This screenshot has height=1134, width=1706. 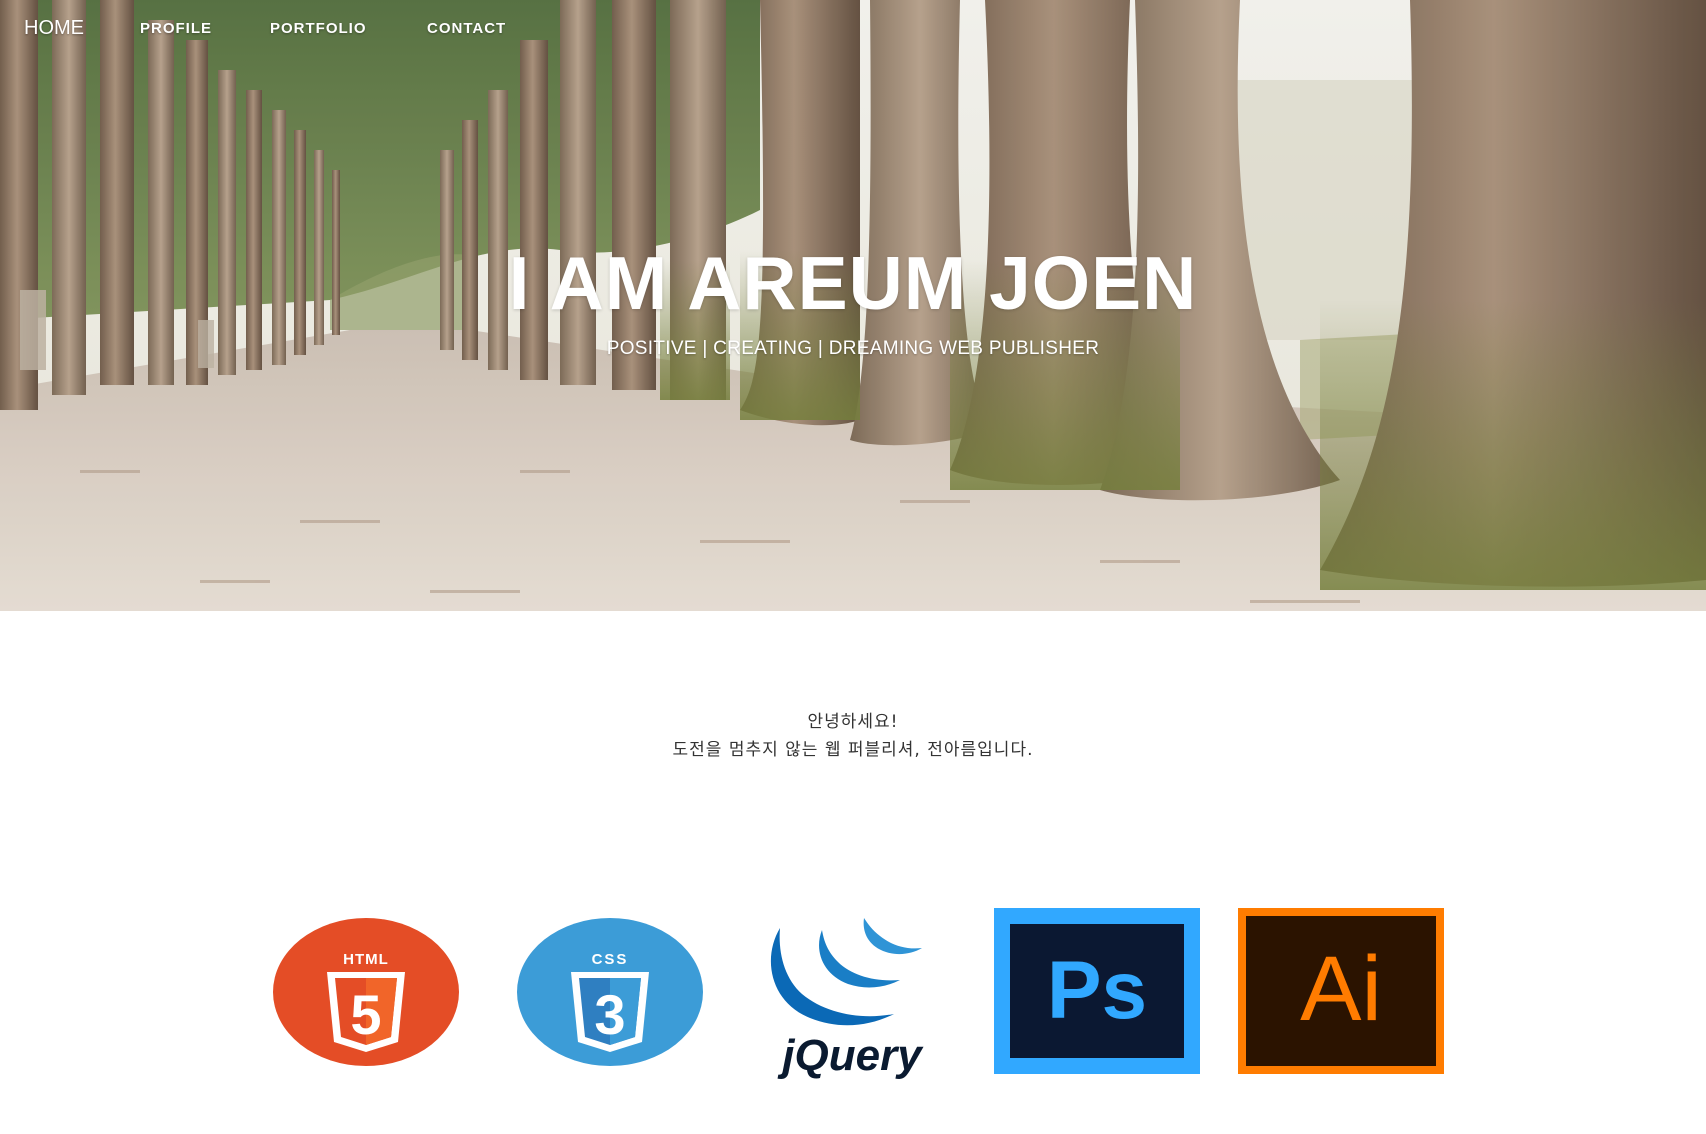 What do you see at coordinates (853, 283) in the screenshot?
I see `hero-title: I AM AREUM JOEN` at bounding box center [853, 283].